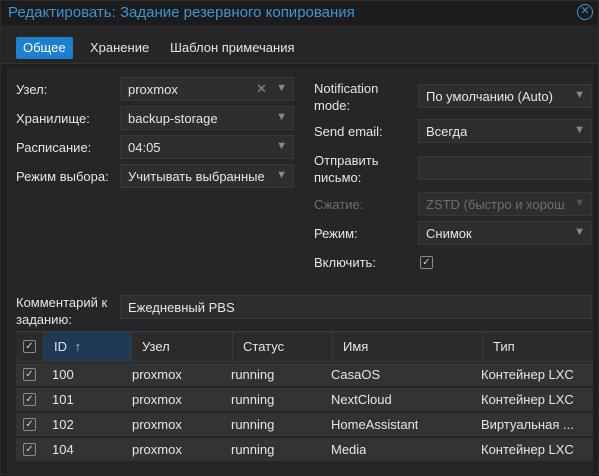 The width and height of the screenshot is (599, 476). Describe the element at coordinates (449, 233) in the screenshot. I see `mode-value: Снимок` at that location.